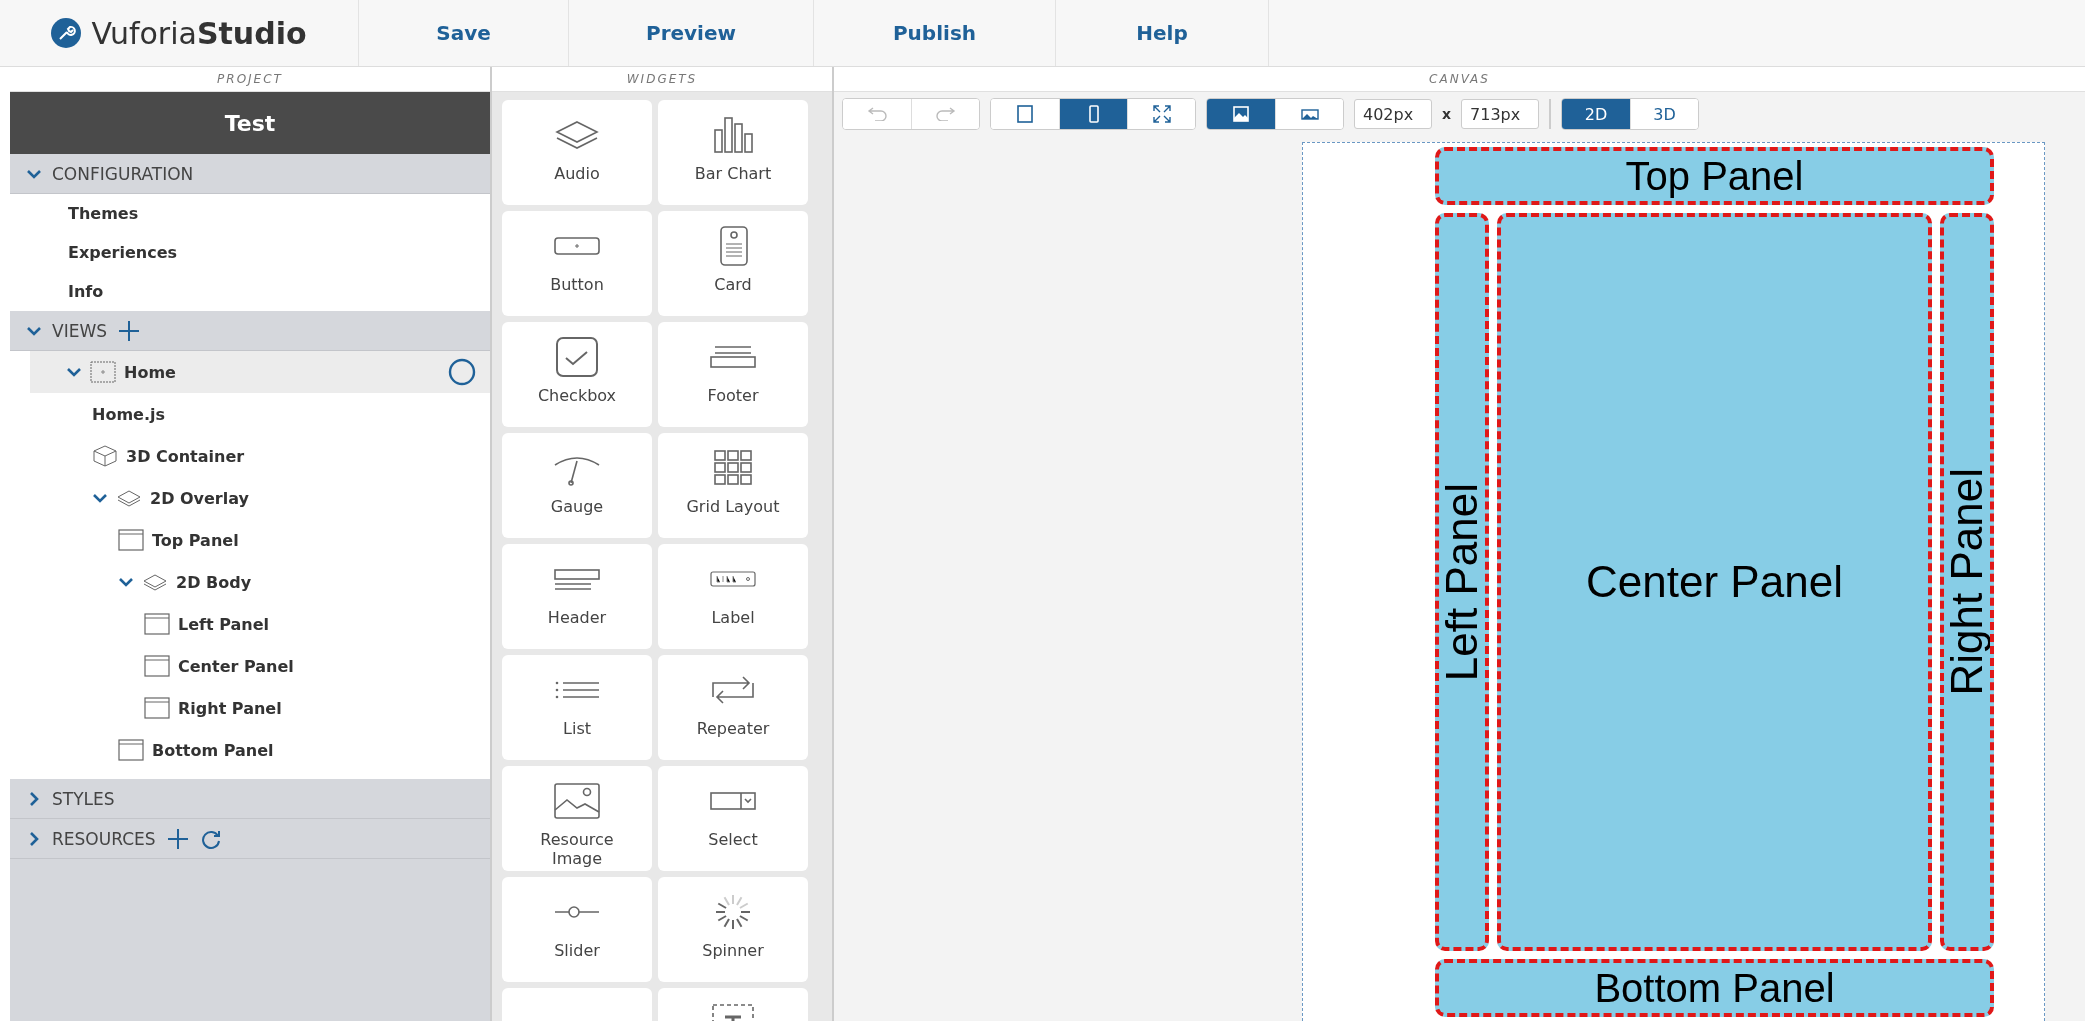 The height and width of the screenshot is (1021, 2085). What do you see at coordinates (733, 929) in the screenshot?
I see `widget-tile: Spinner` at bounding box center [733, 929].